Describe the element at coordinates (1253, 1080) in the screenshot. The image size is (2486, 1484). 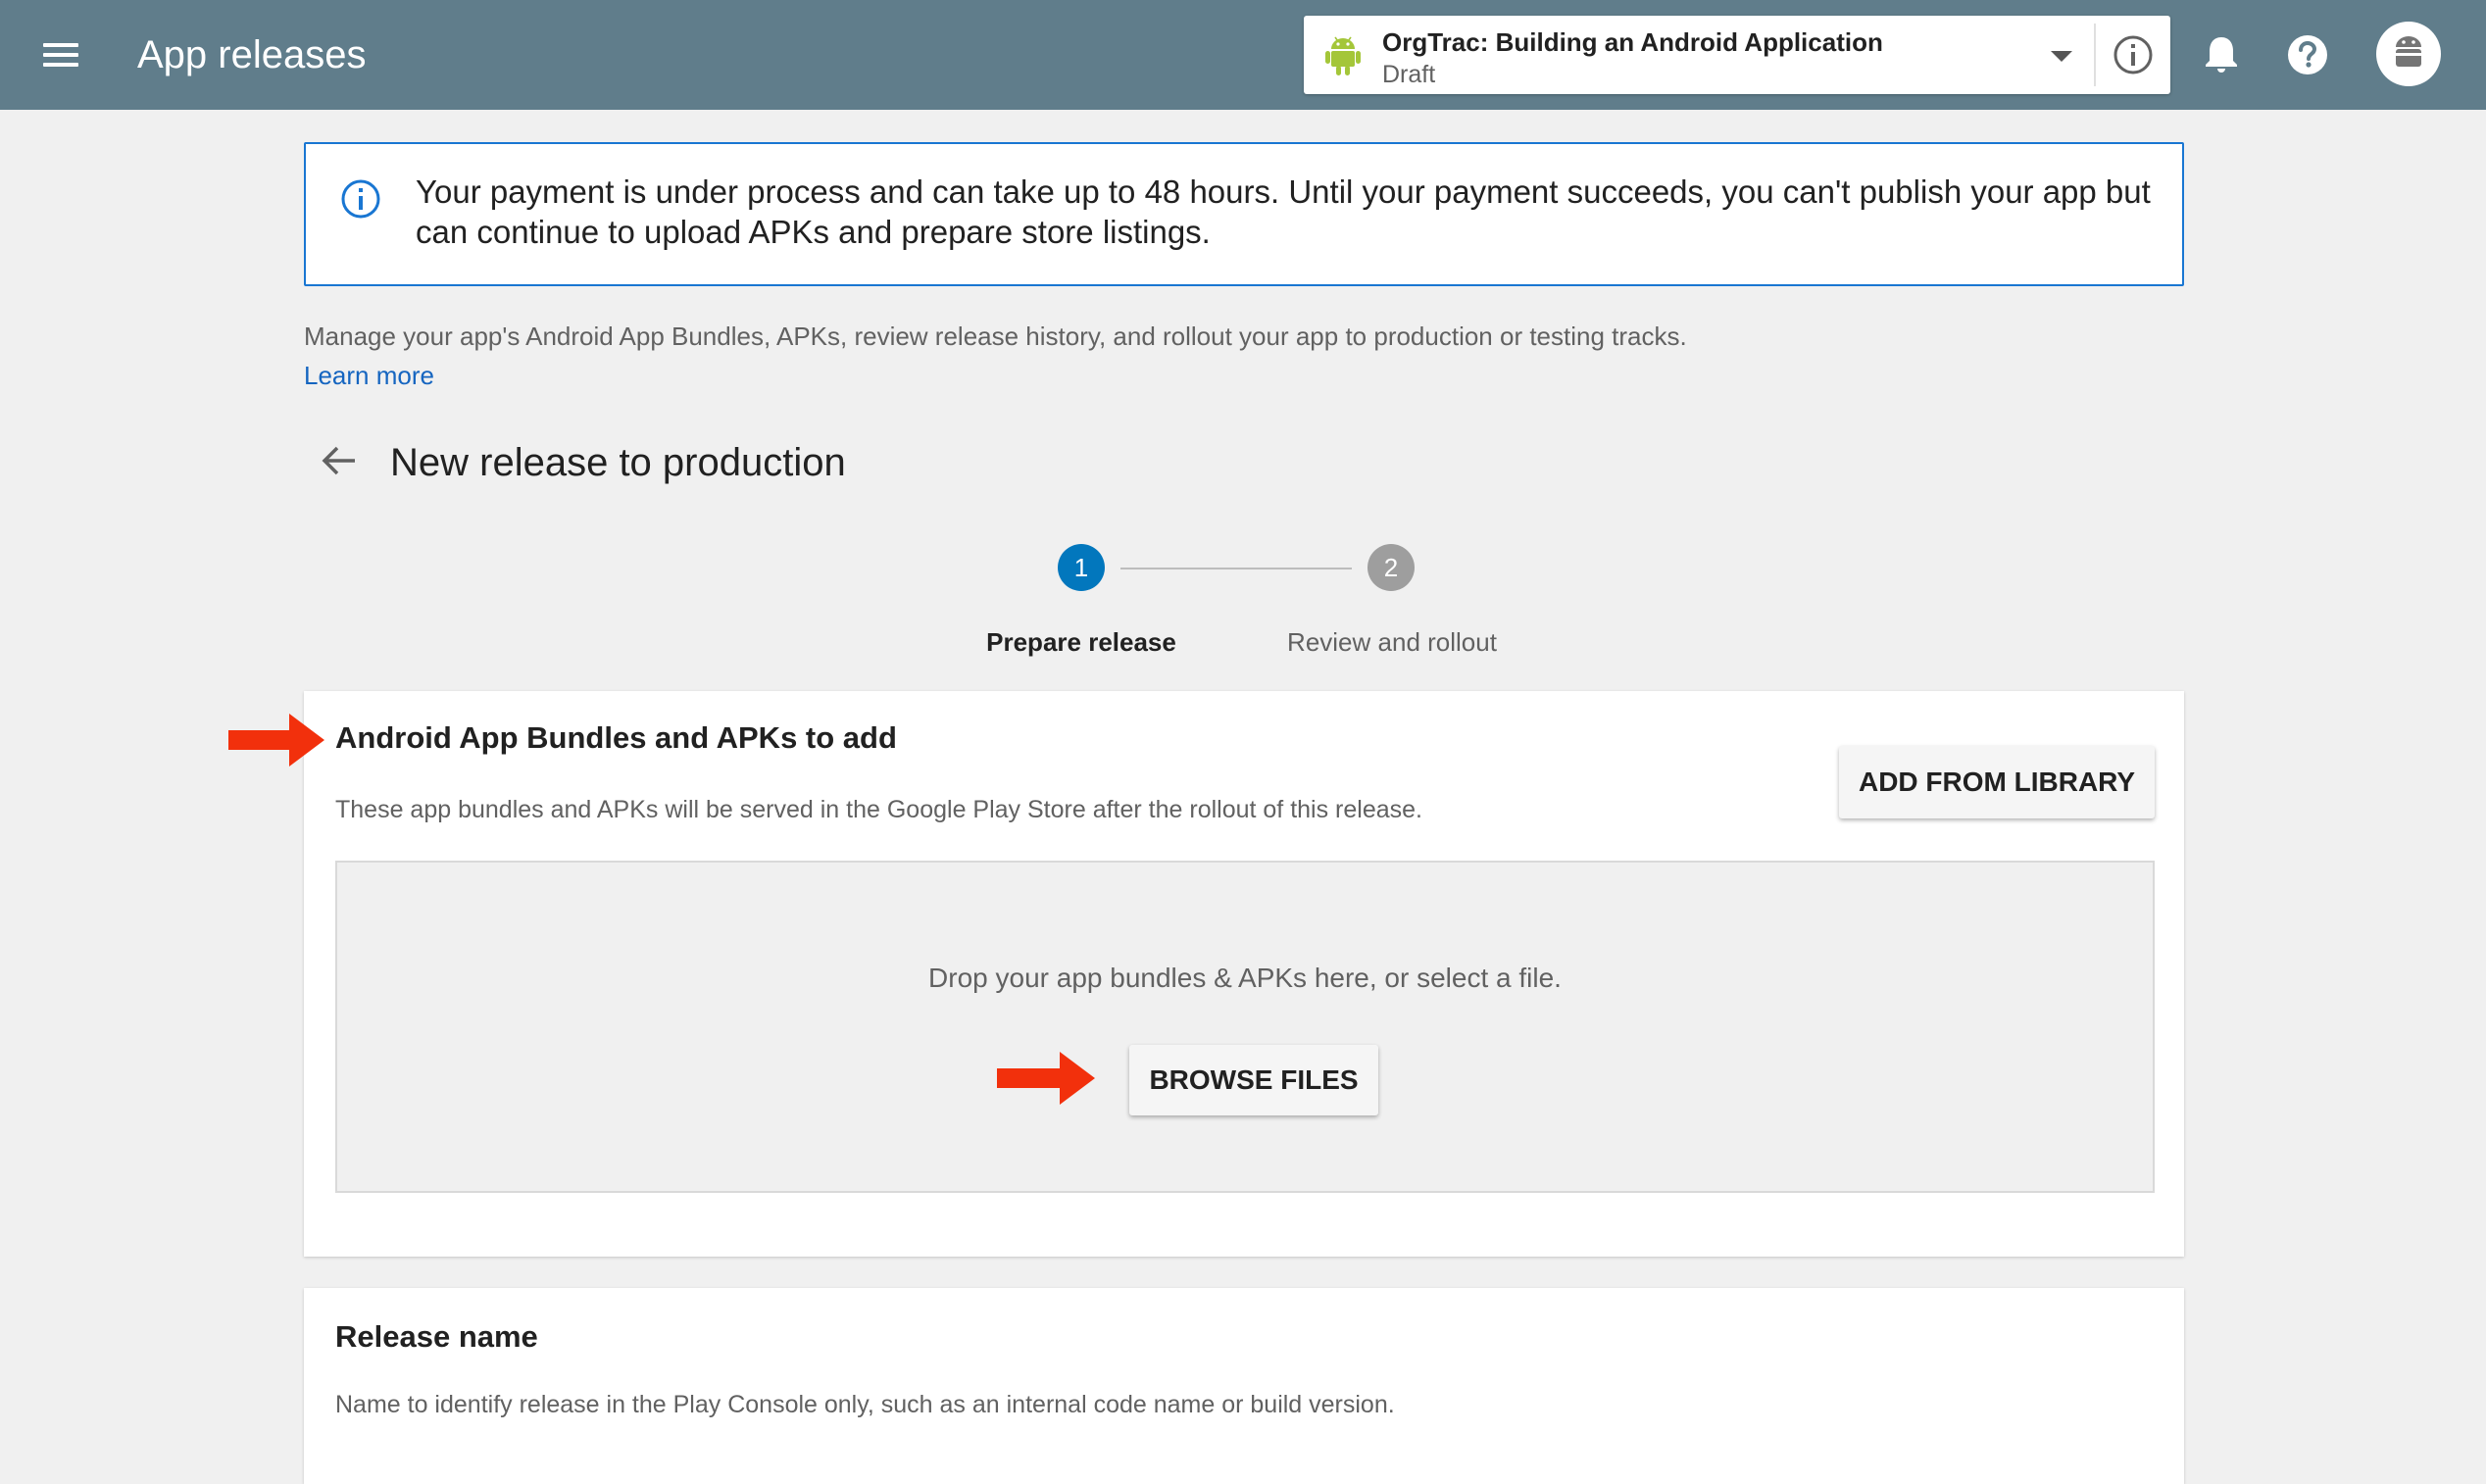
I see `browse-files-button: BROWSE FILES` at that location.